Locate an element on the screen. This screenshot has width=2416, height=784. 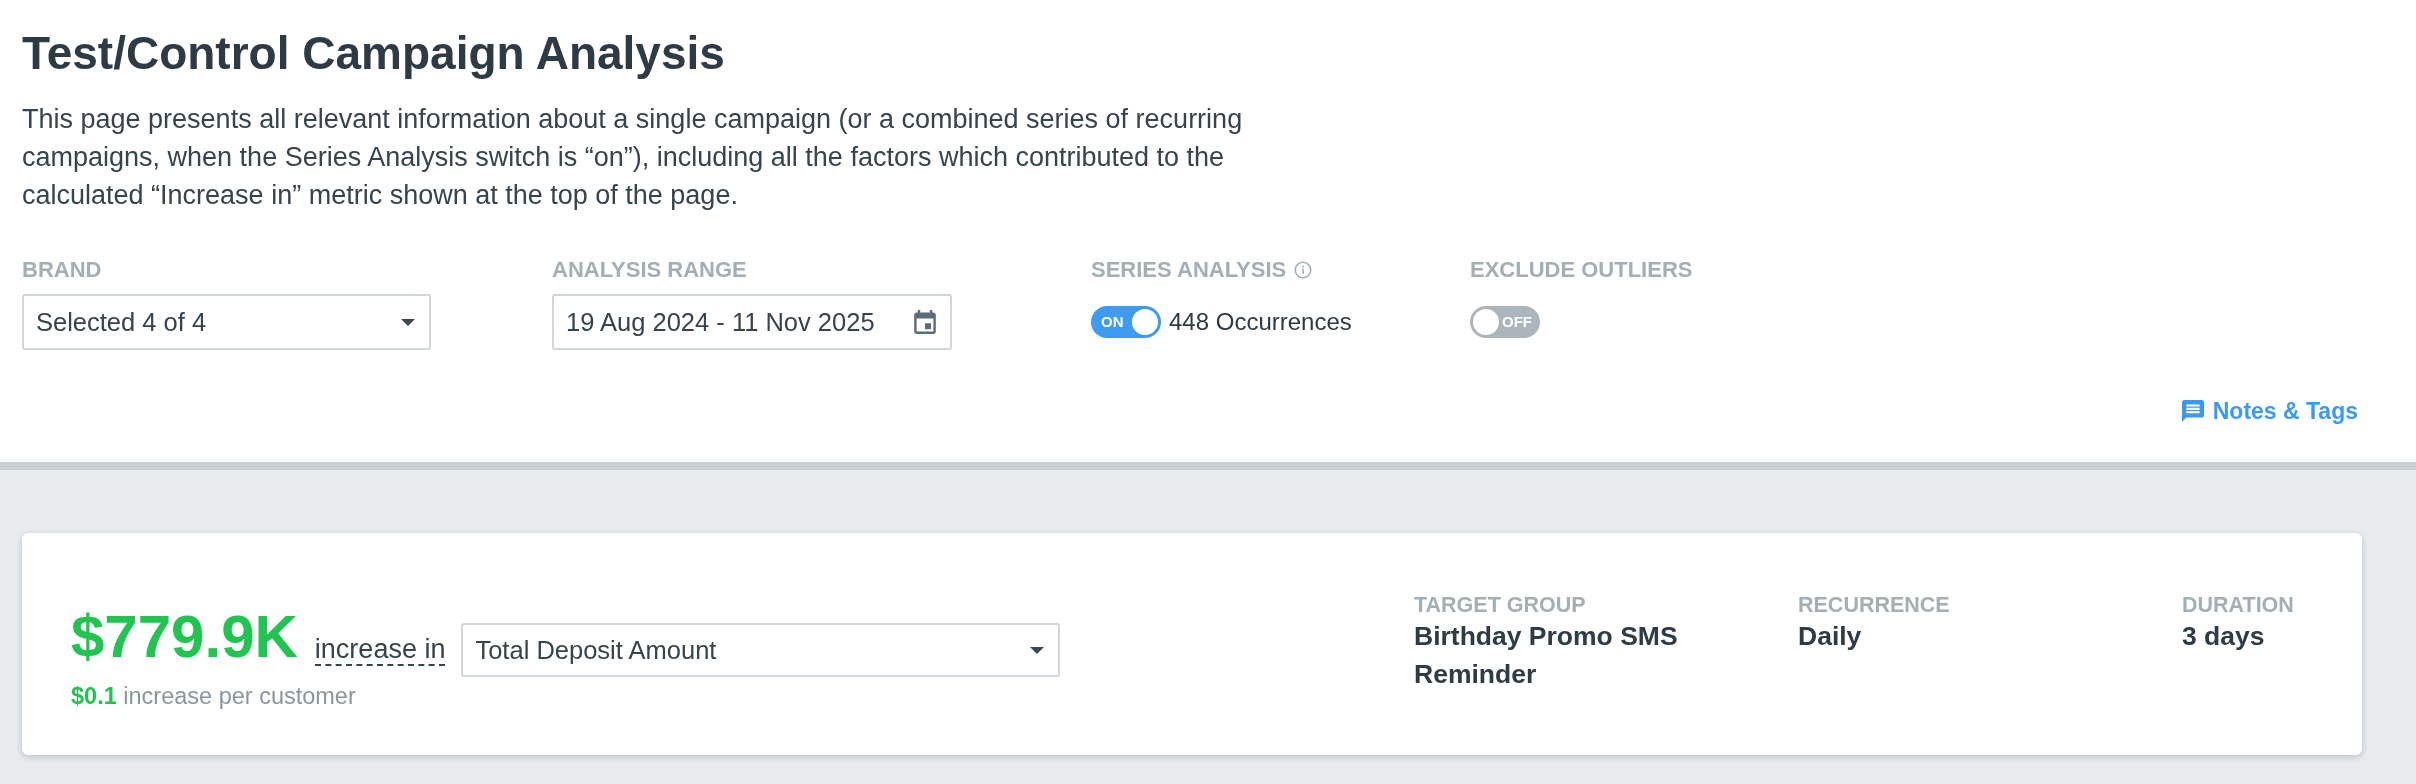
brand-select: Selected 4 of 4 is located at coordinates (226, 322).